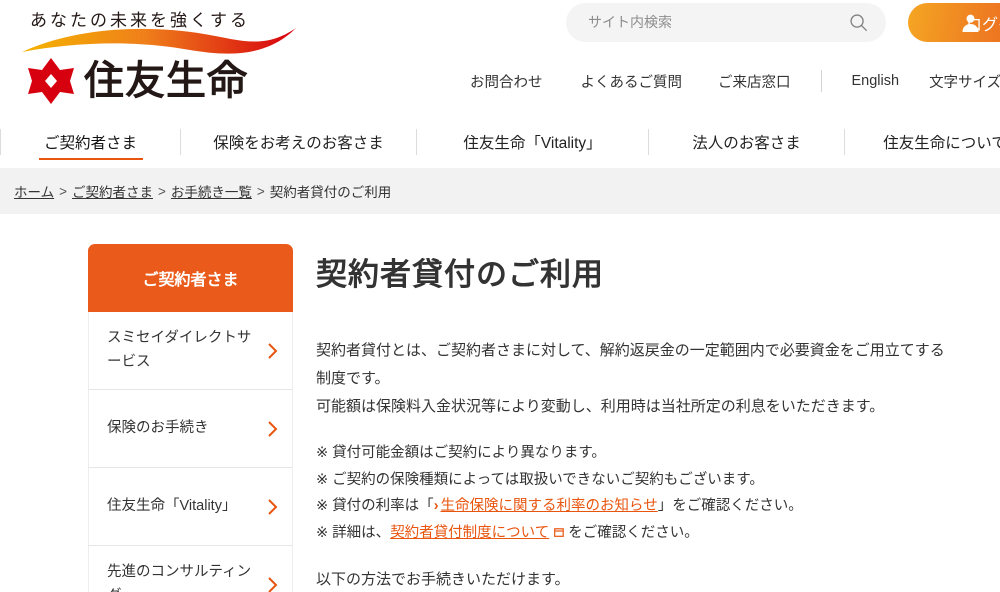 This screenshot has width=1000, height=592. Describe the element at coordinates (34, 191) in the screenshot. I see `breadcrumb-item-home: ホーム` at that location.